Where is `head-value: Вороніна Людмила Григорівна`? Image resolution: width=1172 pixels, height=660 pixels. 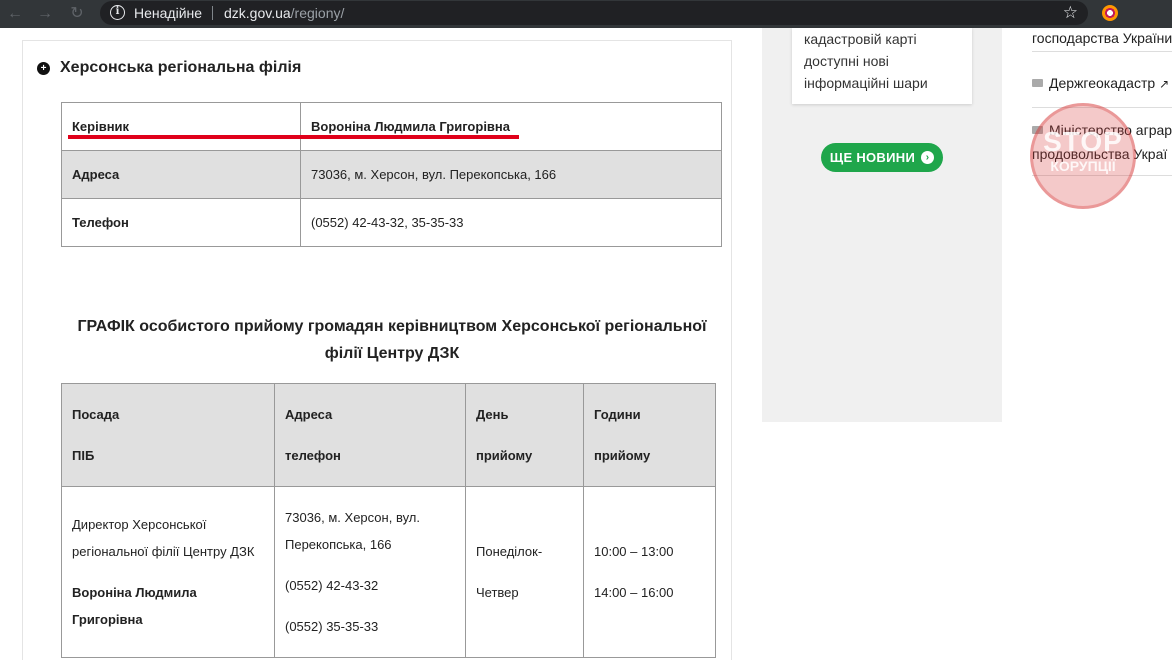 head-value: Вороніна Людмила Григорівна is located at coordinates (511, 126).